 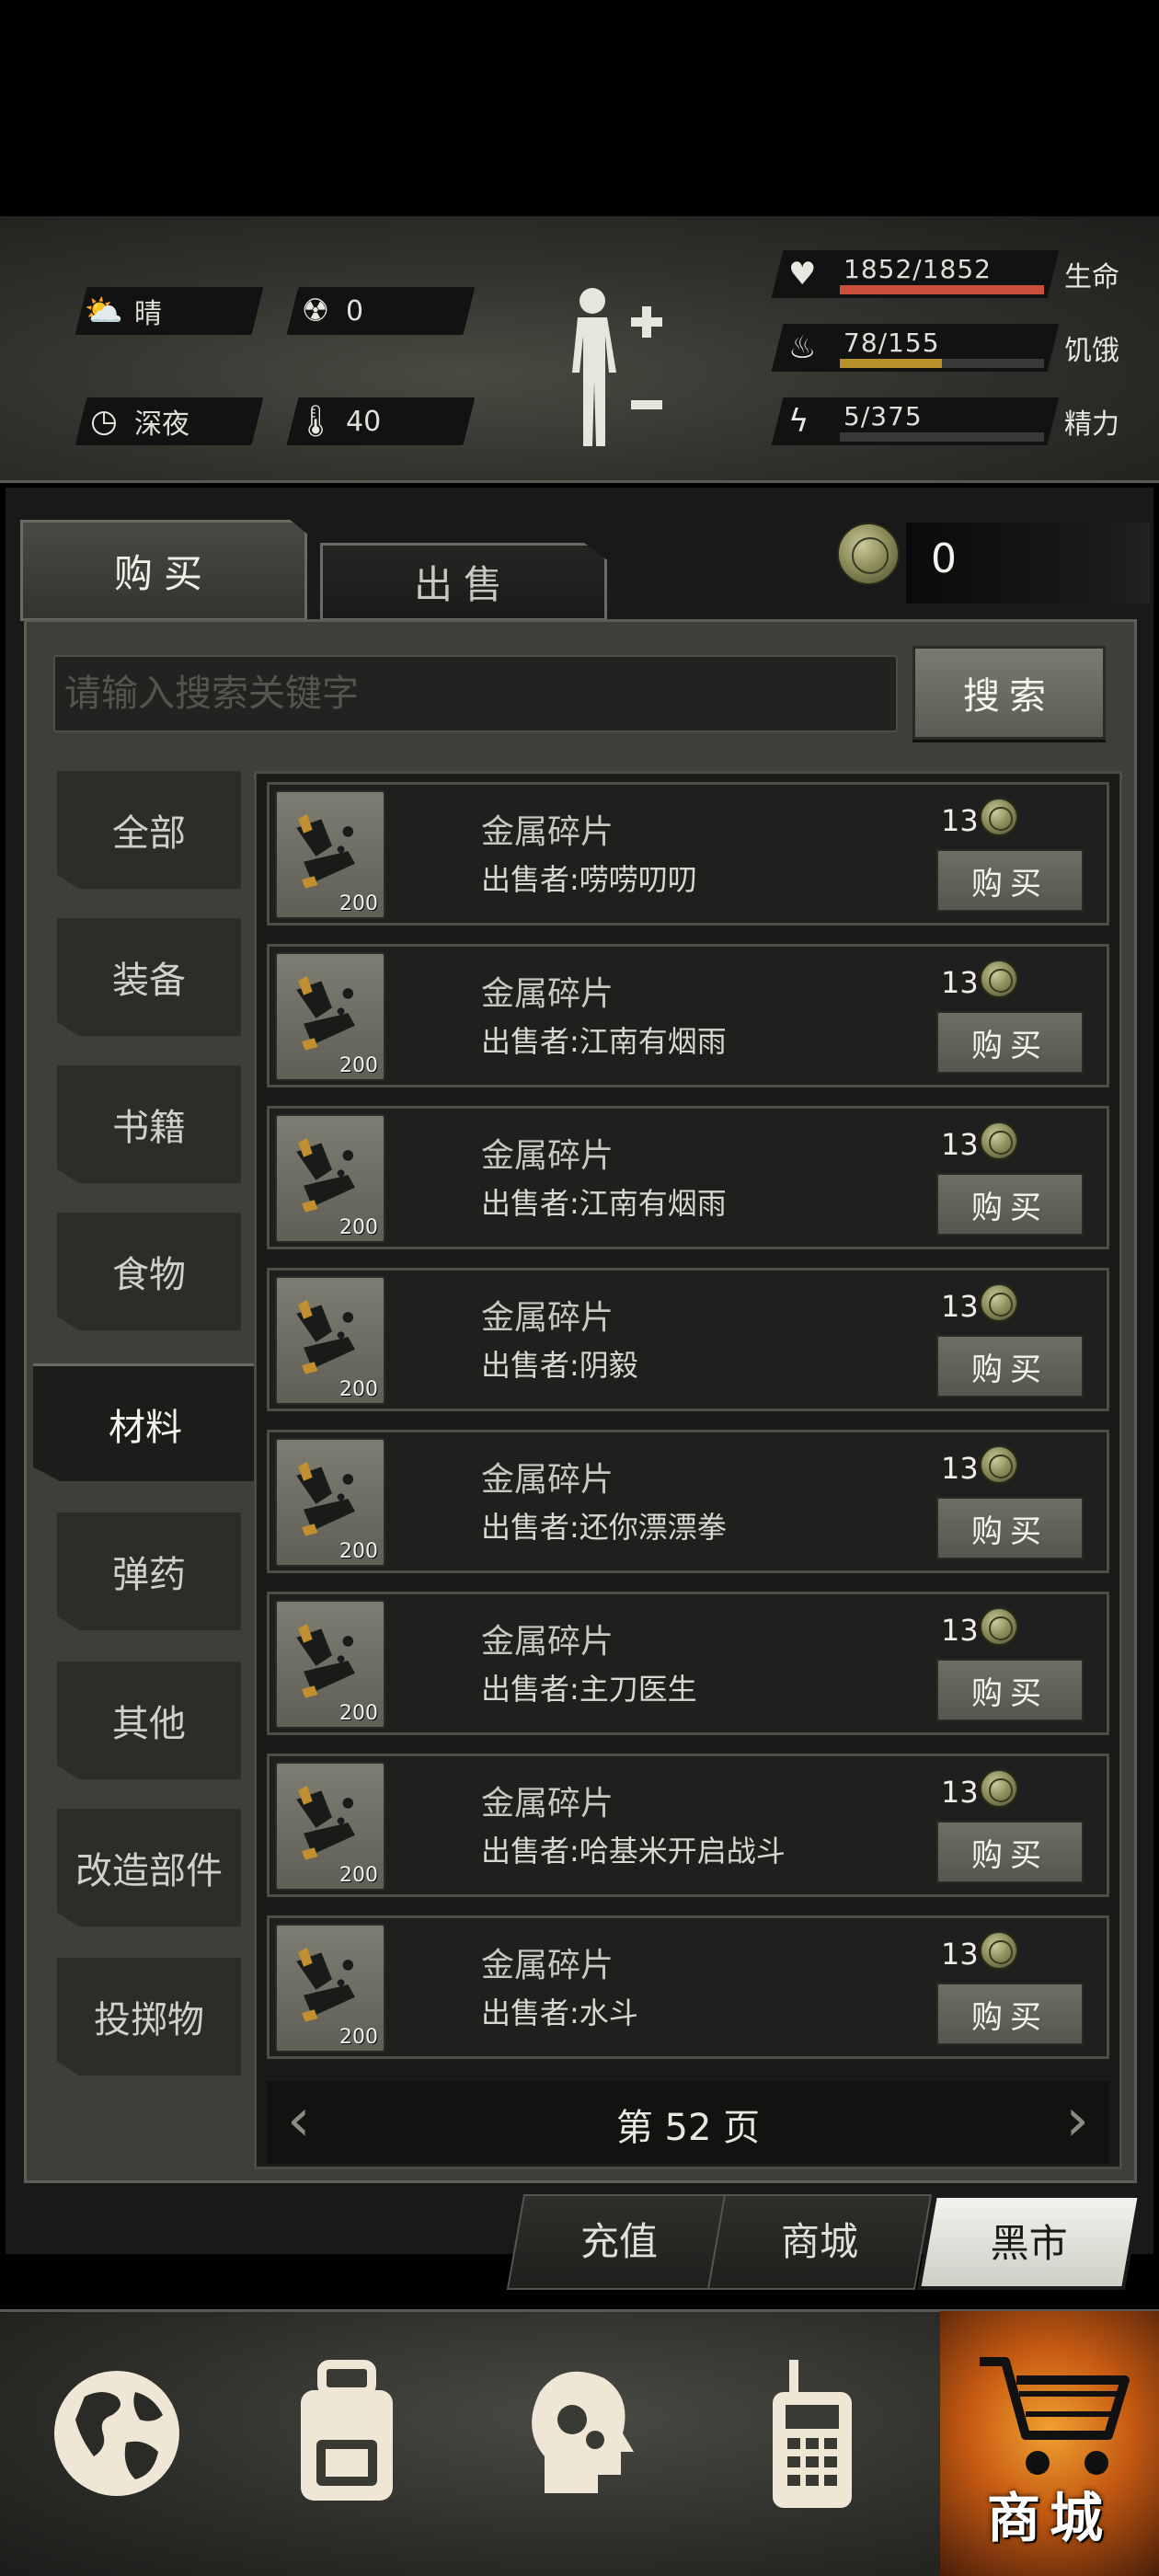 I want to click on temperature-value: 40, so click(x=364, y=421).